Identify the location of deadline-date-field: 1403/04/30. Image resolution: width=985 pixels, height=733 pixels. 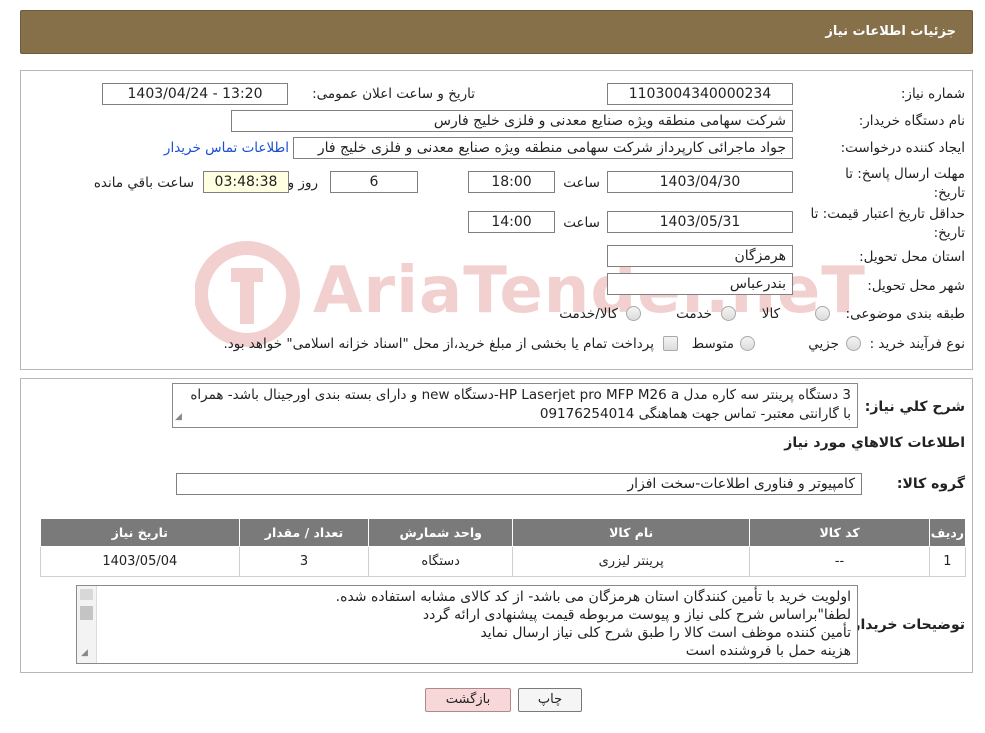
(700, 182).